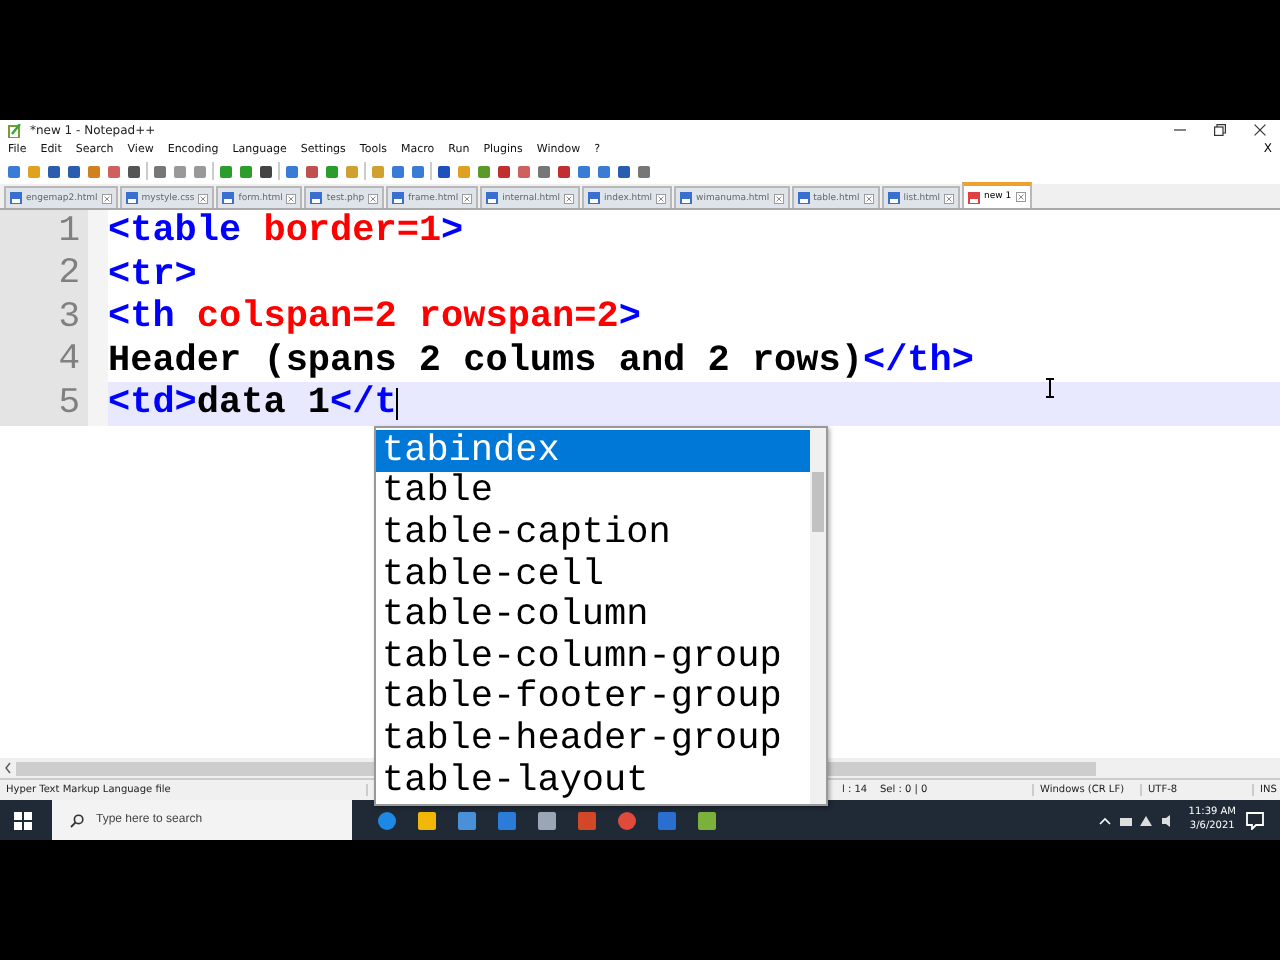  I want to click on line-number: 4, so click(54, 360).